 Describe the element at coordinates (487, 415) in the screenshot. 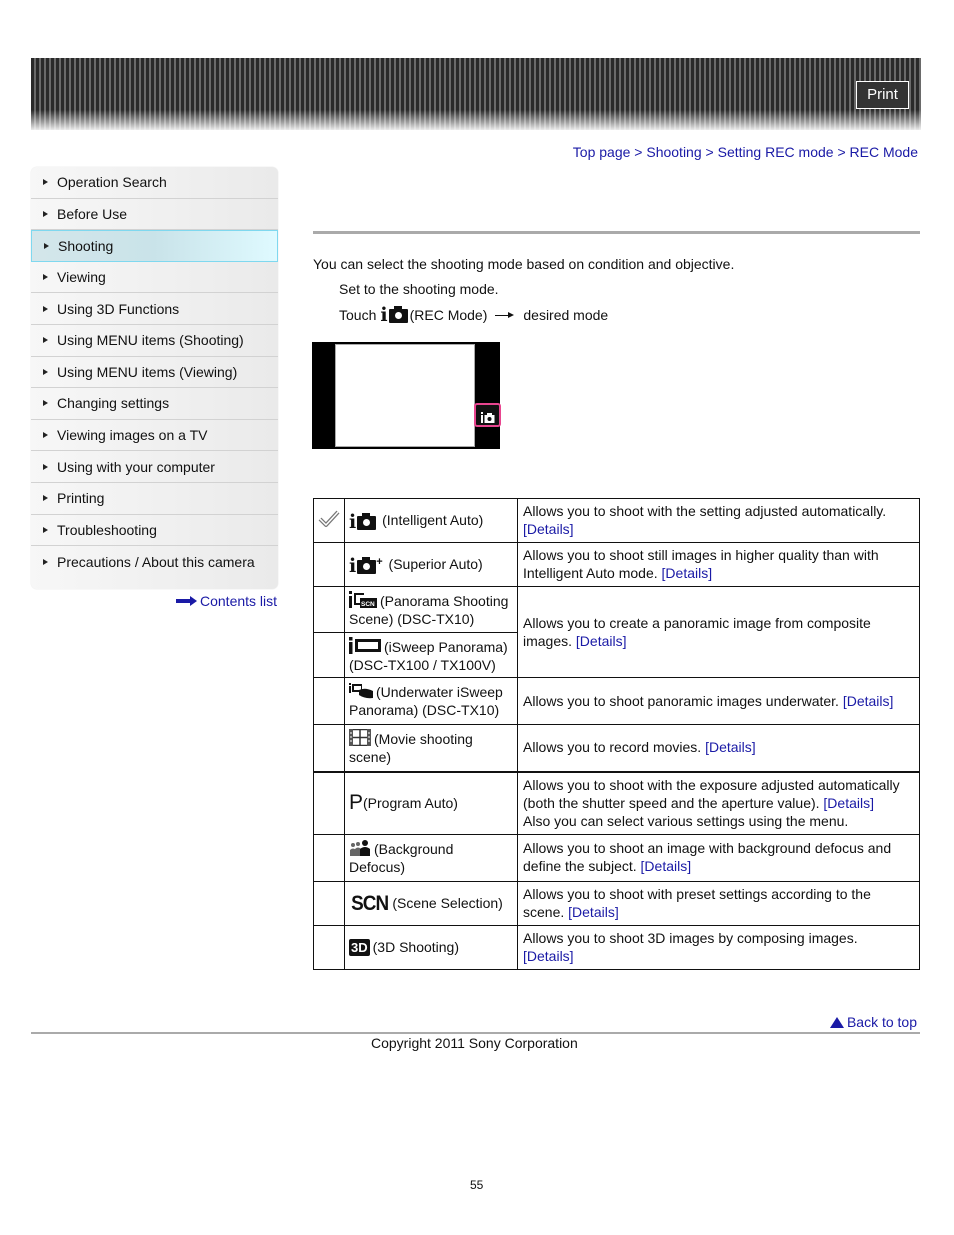

I see `rec-mode-button-highlight` at that location.